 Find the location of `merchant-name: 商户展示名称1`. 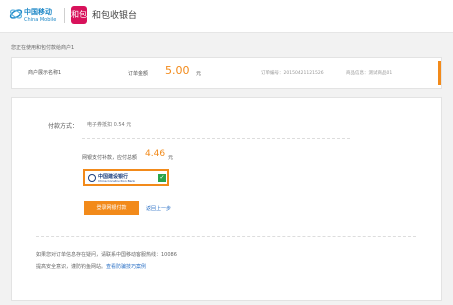

merchant-name: 商户展示名称1 is located at coordinates (45, 73).